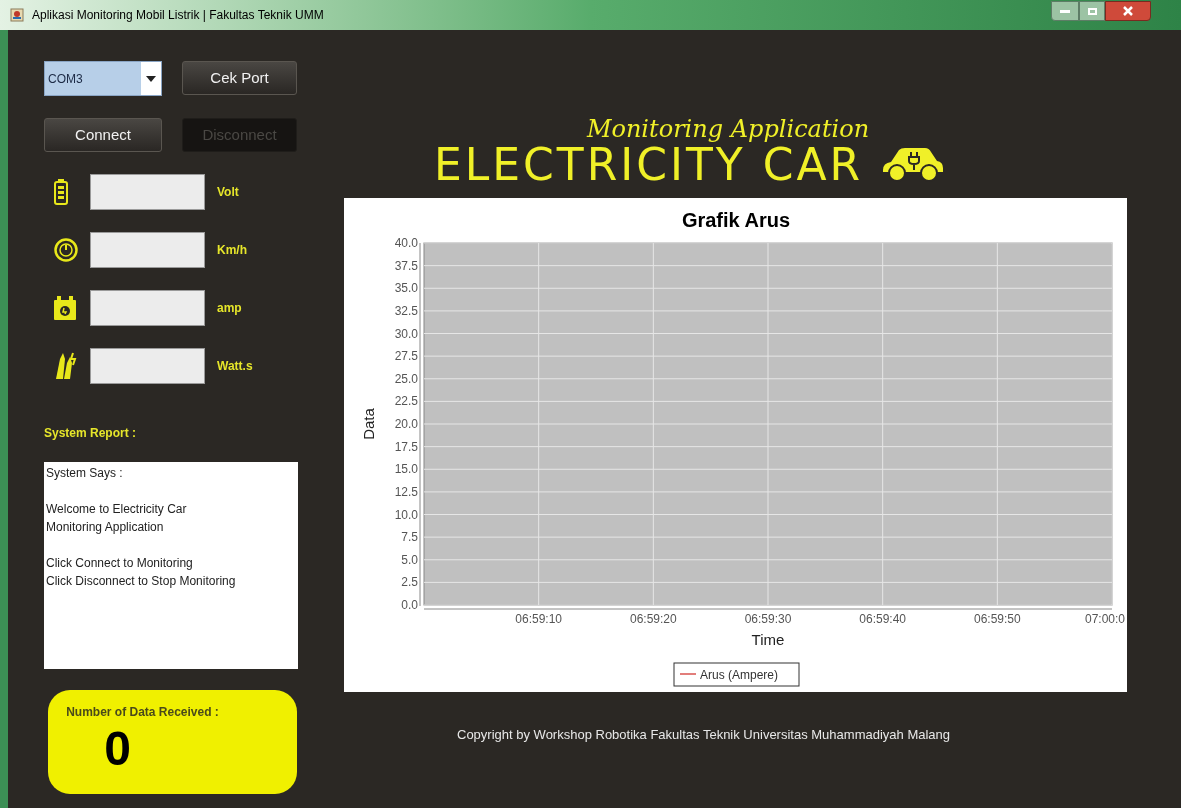 Image resolution: width=1181 pixels, height=808 pixels. Describe the element at coordinates (235, 366) in the screenshot. I see `unit-label: Watt.s` at that location.